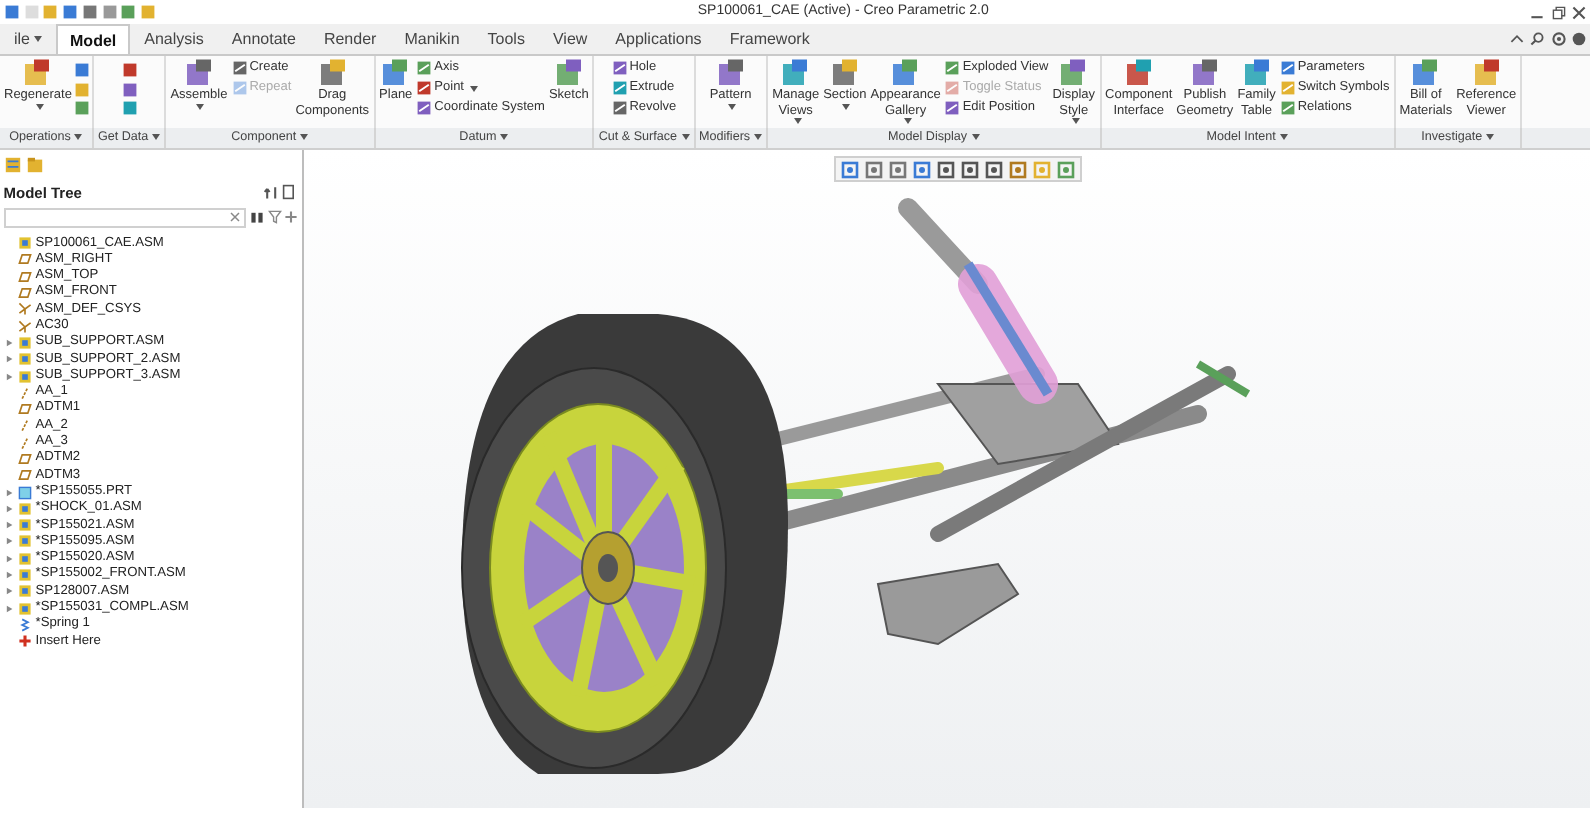  I want to click on search-field, so click(124, 217).